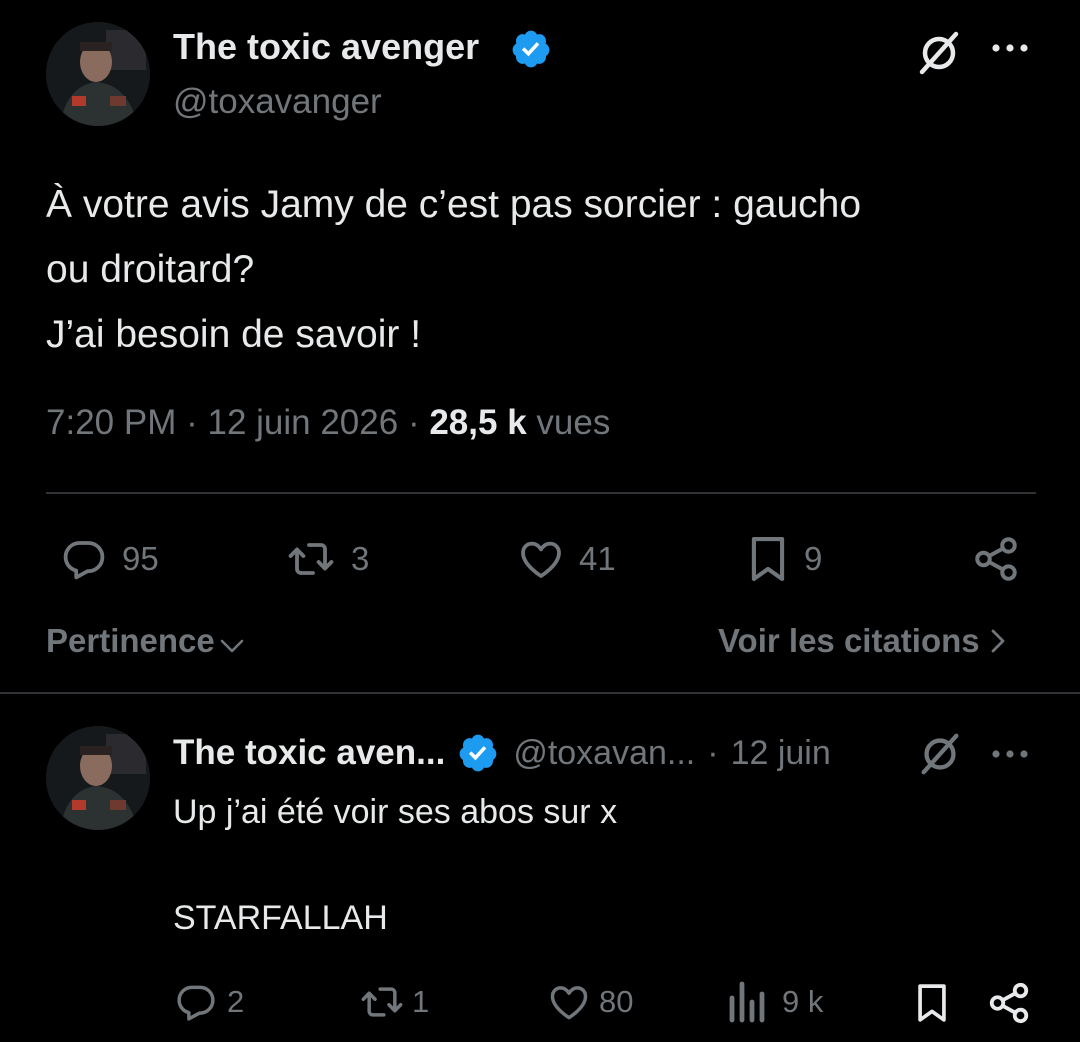  Describe the element at coordinates (140, 558) in the screenshot. I see `reply-count: 95` at that location.